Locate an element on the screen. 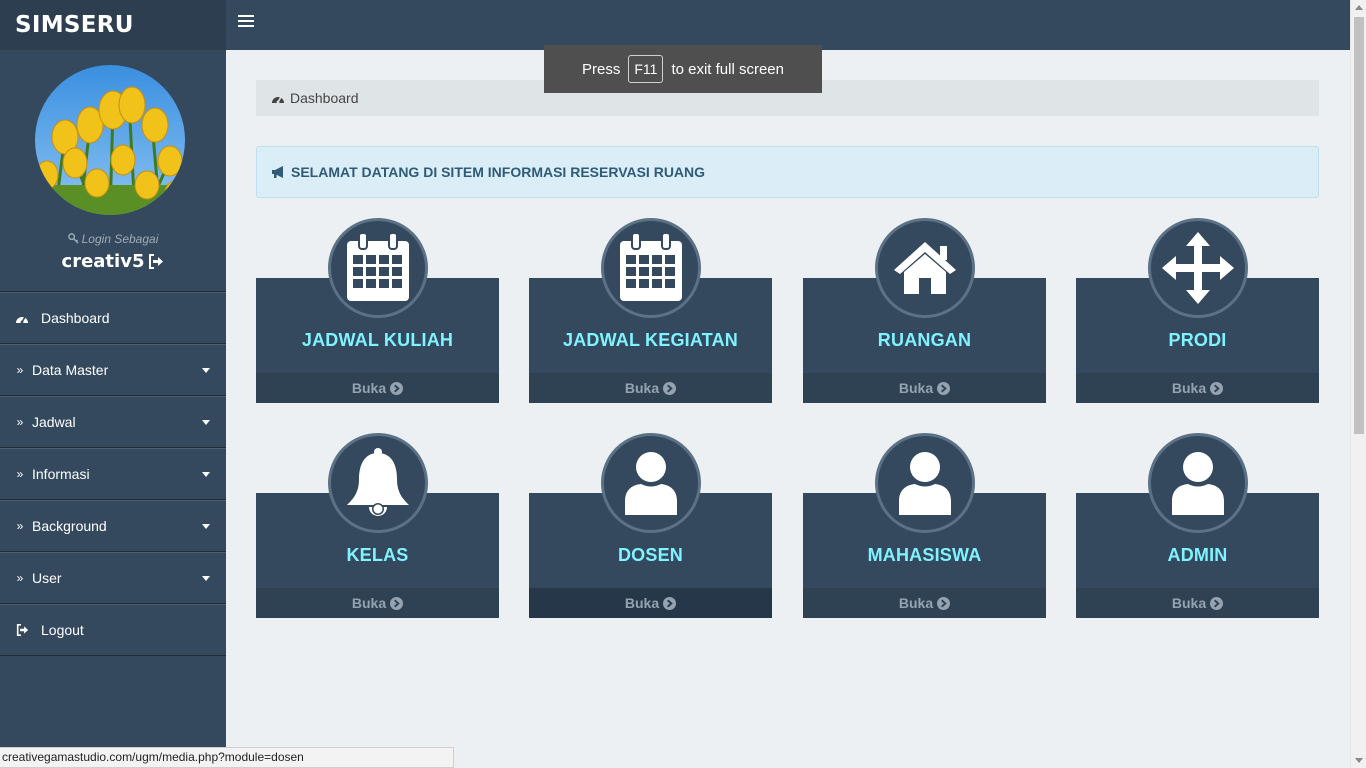  logout-icon is located at coordinates (22, 630).